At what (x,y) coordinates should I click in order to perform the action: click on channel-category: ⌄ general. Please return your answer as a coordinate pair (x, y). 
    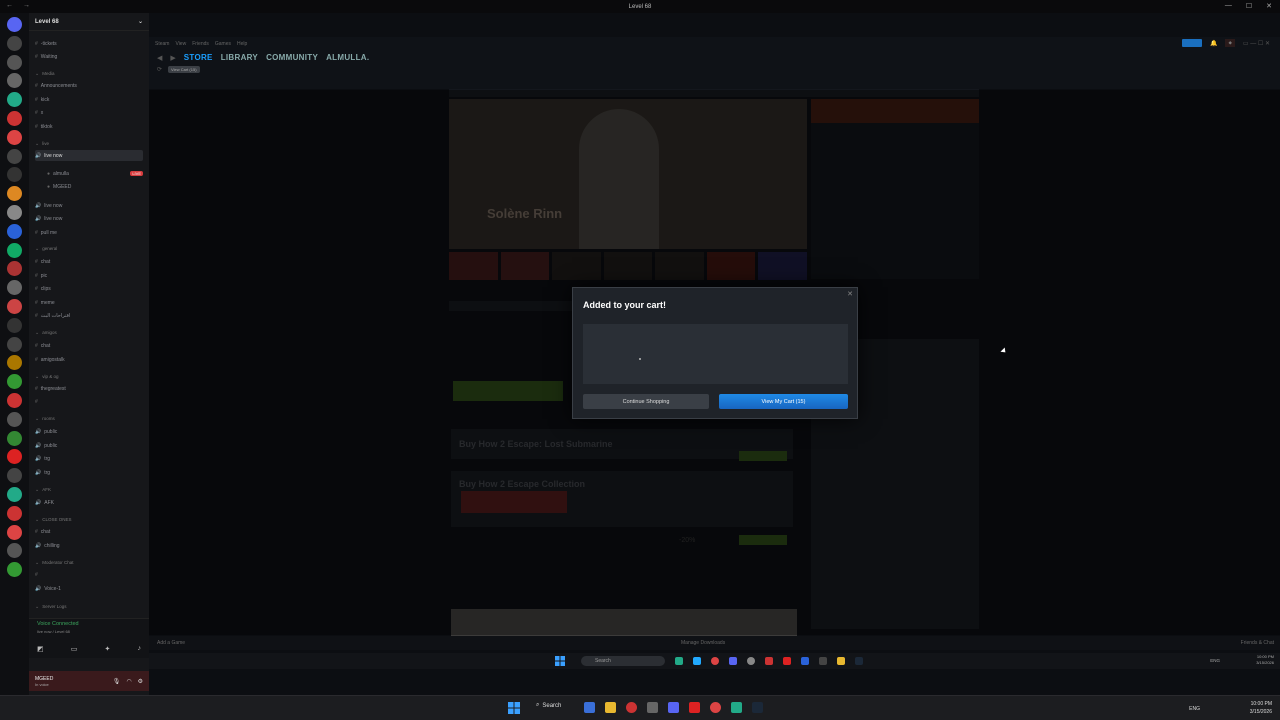
    Looking at the image, I should click on (89, 248).